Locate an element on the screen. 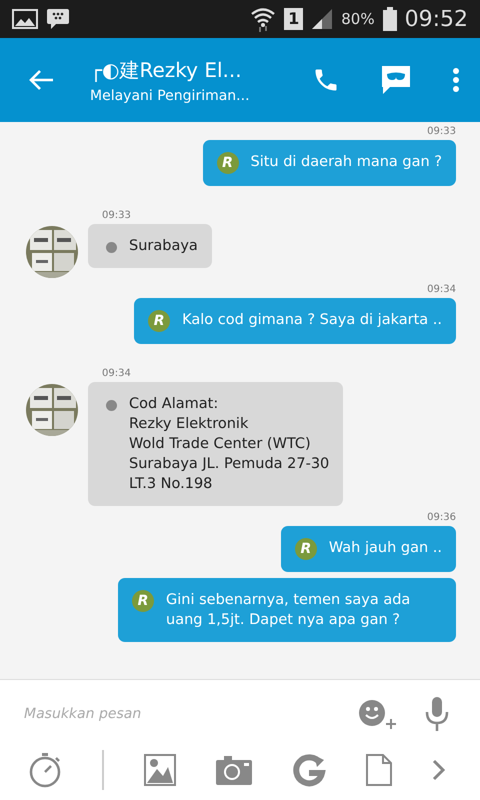 Image resolution: width=480 pixels, height=800 pixels. image-icon is located at coordinates (25, 19).